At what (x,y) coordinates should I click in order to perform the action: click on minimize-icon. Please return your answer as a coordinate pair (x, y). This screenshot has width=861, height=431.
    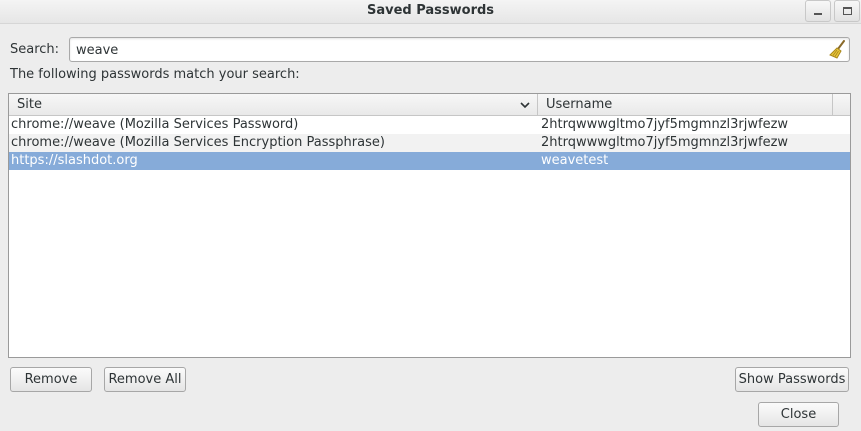
    Looking at the image, I should click on (818, 14).